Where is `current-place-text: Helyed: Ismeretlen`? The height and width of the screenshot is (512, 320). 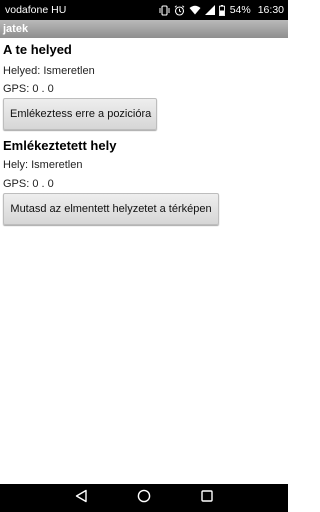 current-place-text: Helyed: Ismeretlen is located at coordinates (49, 71).